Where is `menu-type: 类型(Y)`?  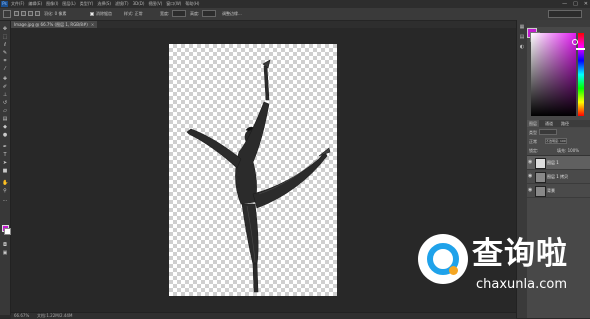 menu-type: 类型(Y) is located at coordinates (87, 4).